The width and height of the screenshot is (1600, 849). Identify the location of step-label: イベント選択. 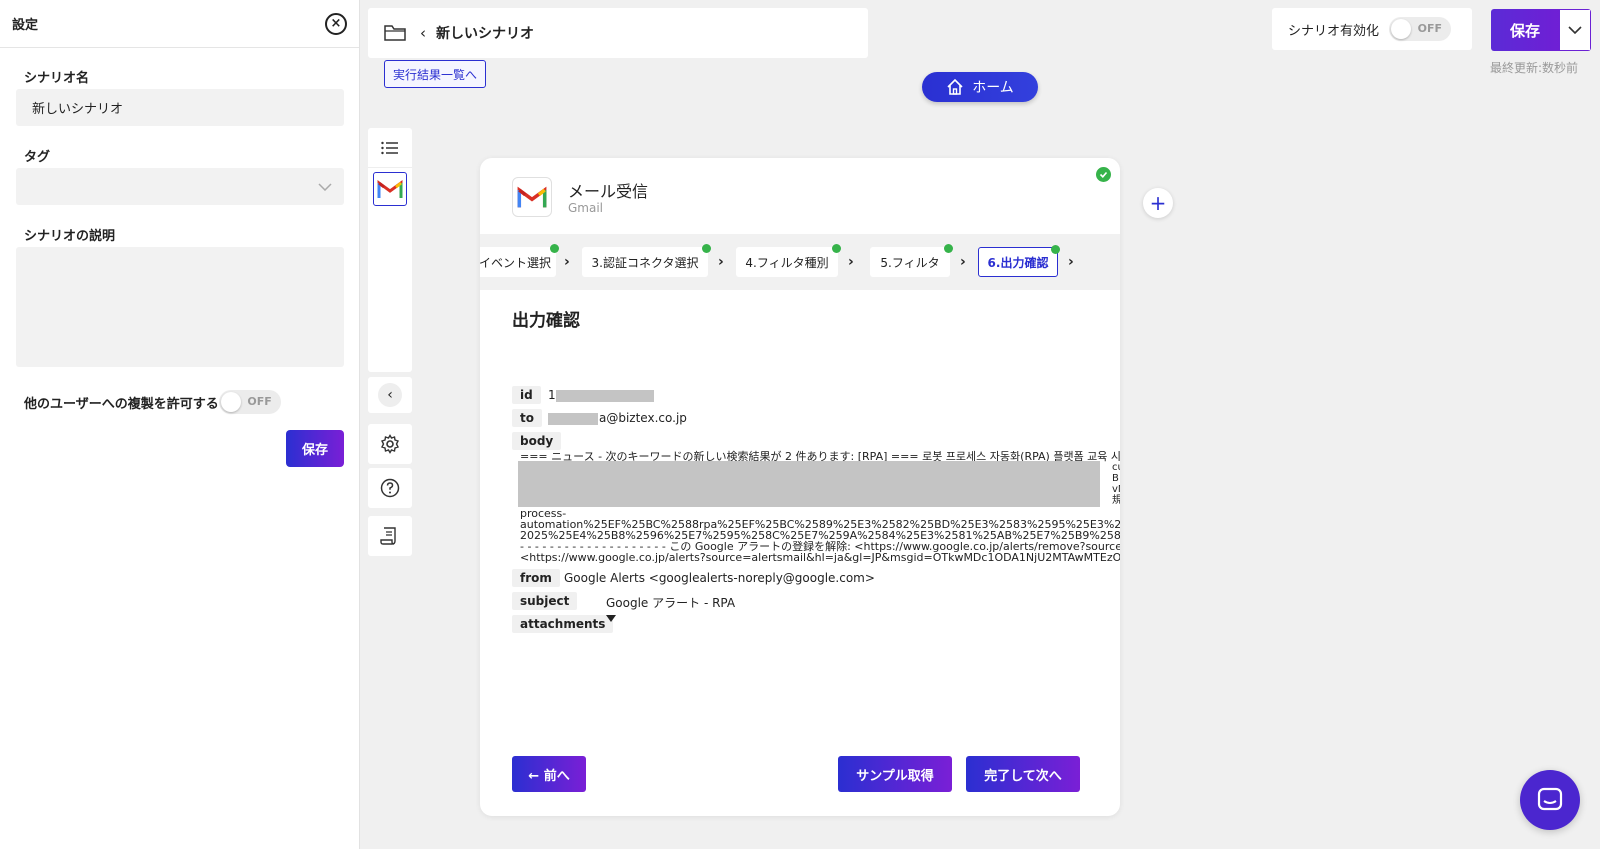
(515, 262).